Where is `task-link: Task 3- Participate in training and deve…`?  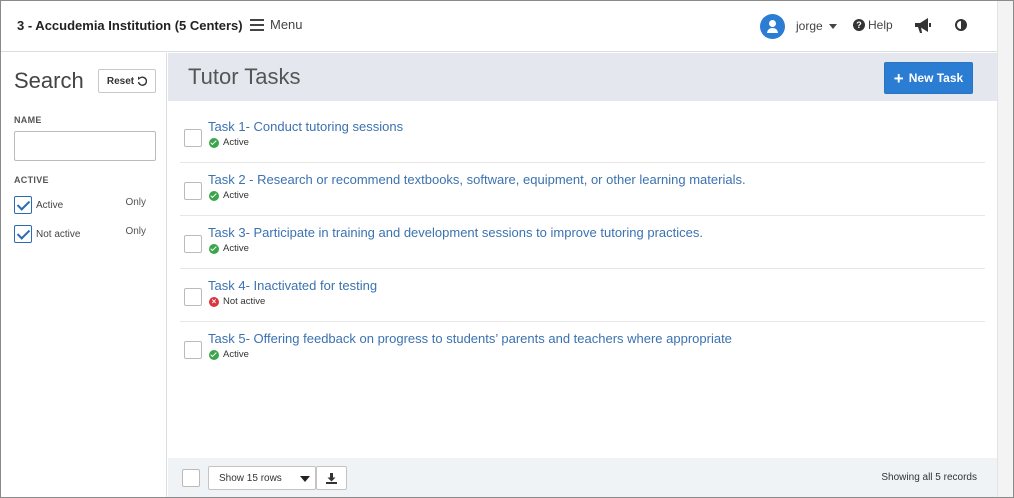
task-link: Task 3- Participate in training and deve… is located at coordinates (455, 232).